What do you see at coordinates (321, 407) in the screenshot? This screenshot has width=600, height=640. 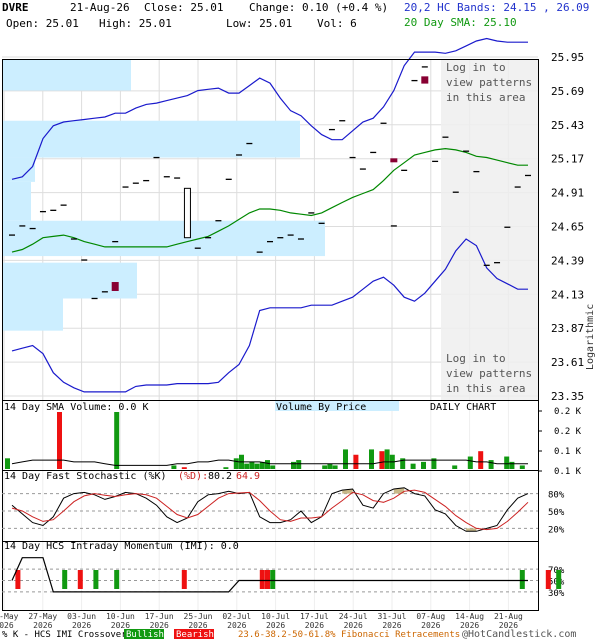 I see `volume-by-price-label: Volume By Price` at bounding box center [321, 407].